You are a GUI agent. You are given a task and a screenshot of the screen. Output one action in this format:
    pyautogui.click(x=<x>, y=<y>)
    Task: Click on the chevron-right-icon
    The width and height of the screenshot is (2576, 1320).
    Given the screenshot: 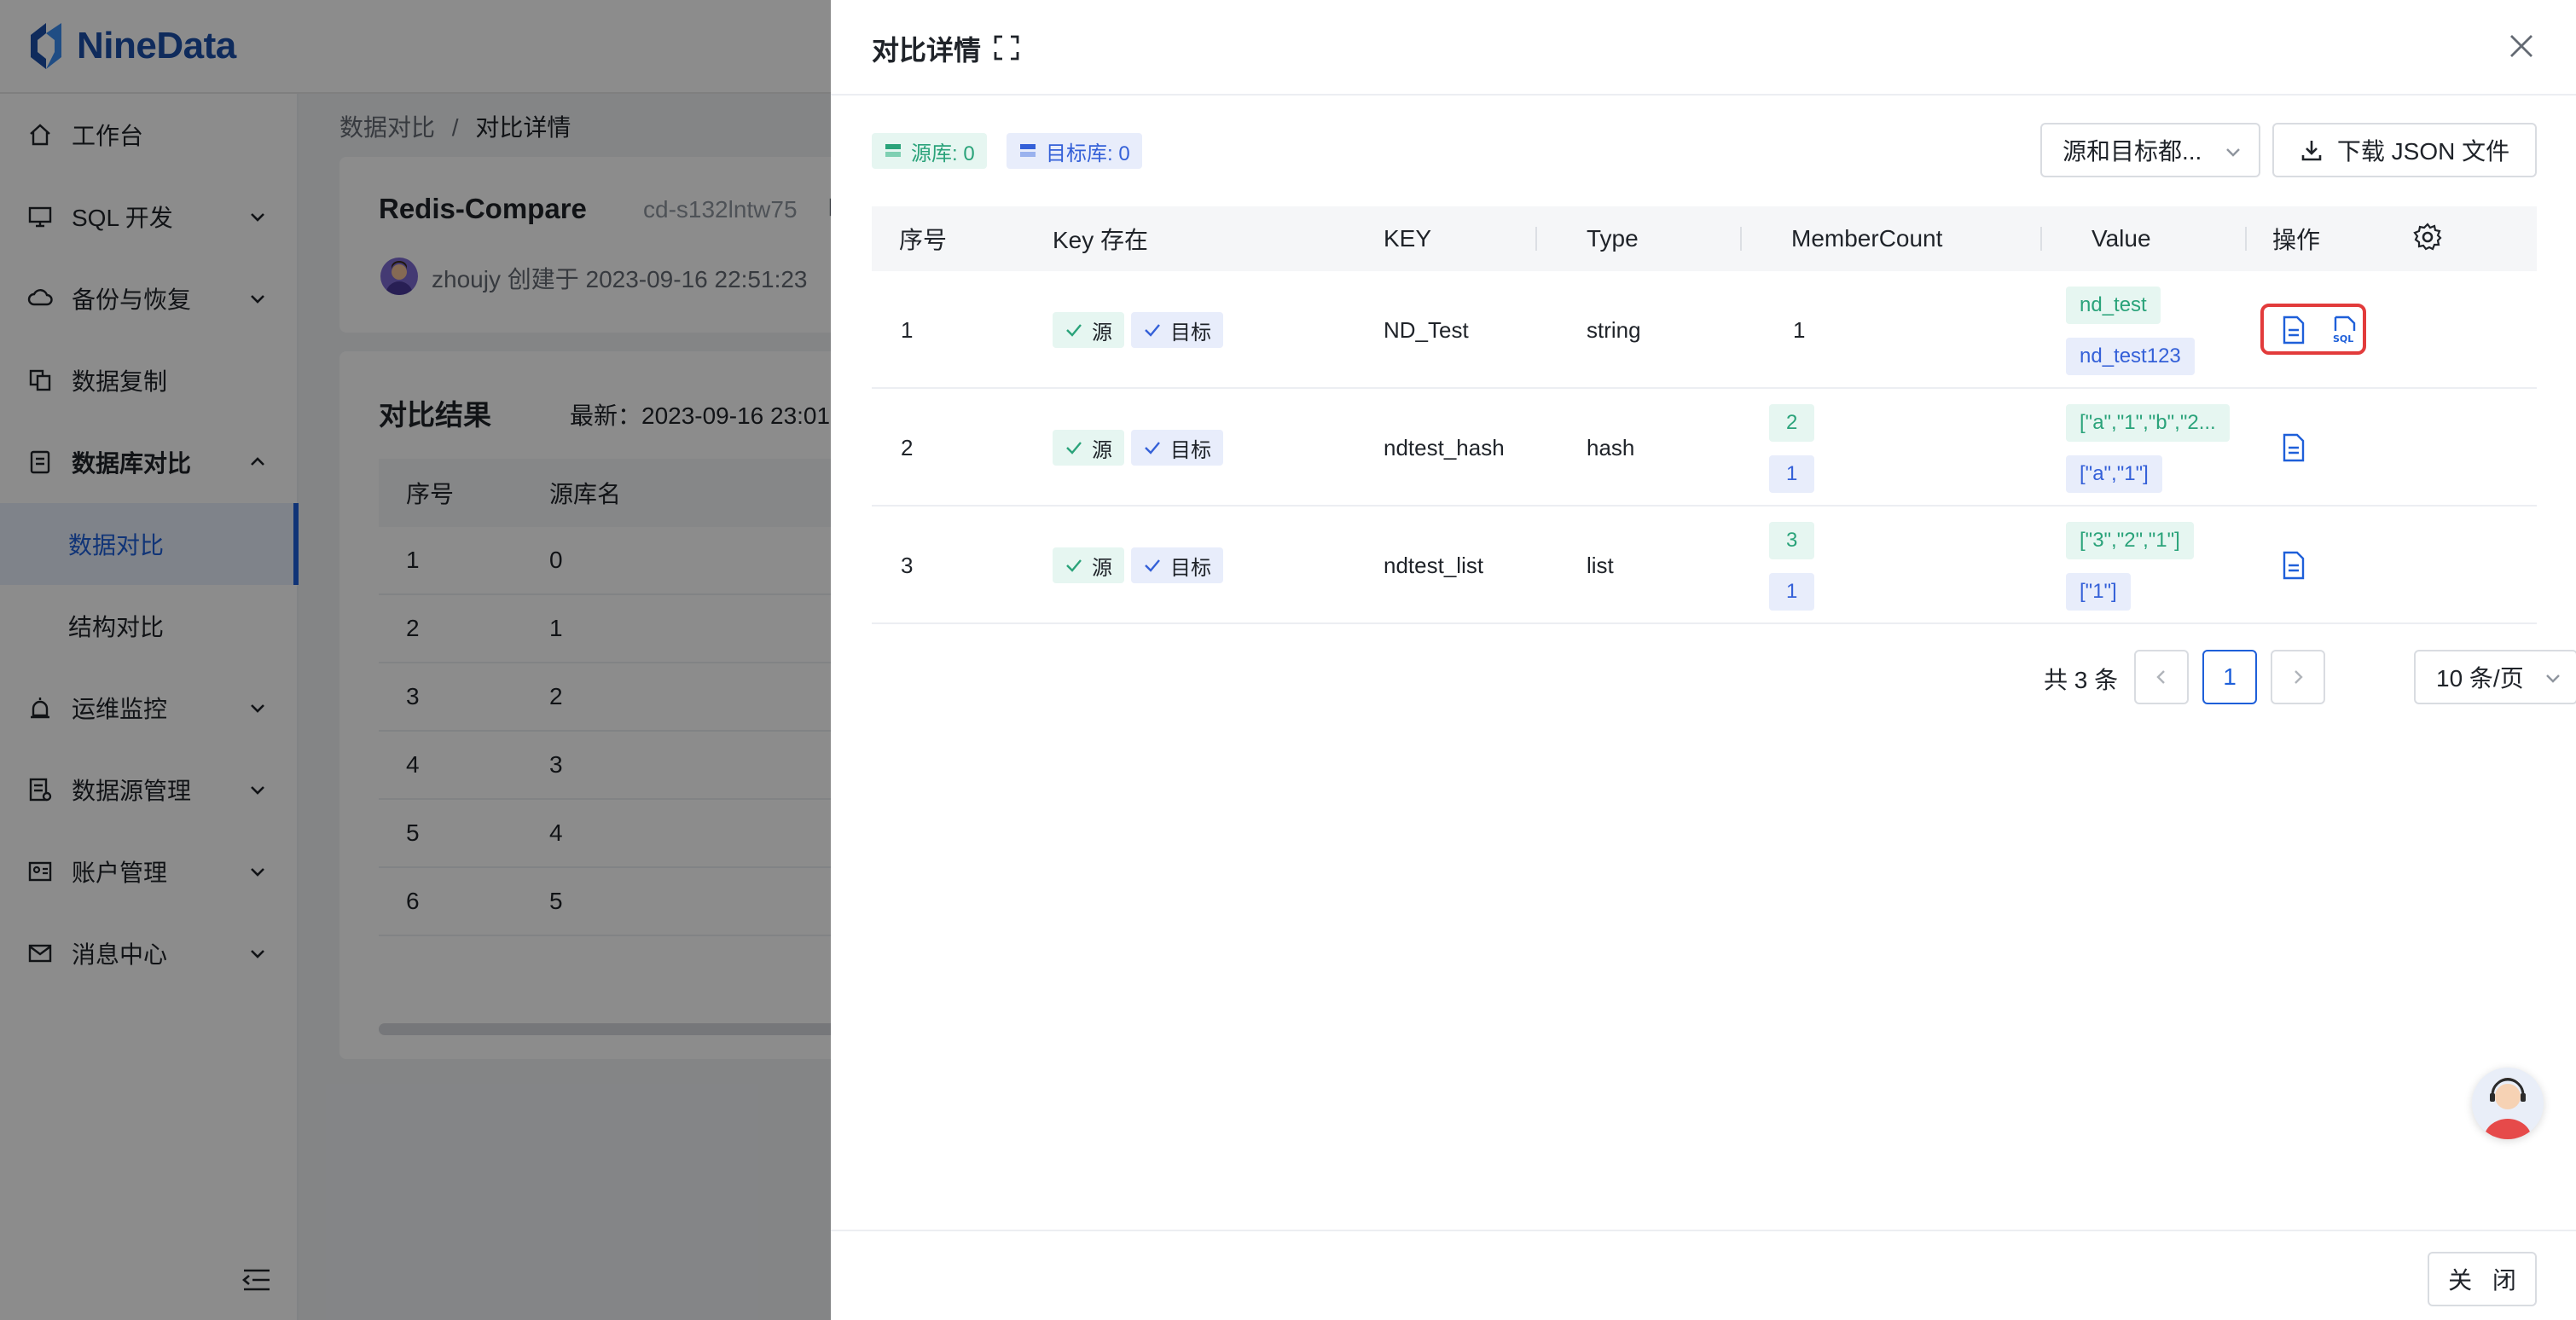 What is the action you would take?
    pyautogui.click(x=2299, y=677)
    